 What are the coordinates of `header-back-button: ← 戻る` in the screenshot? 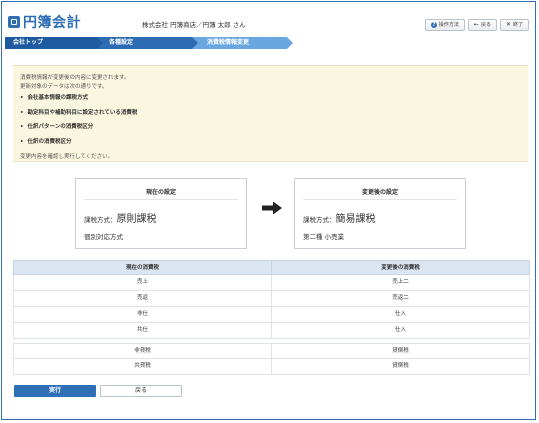 It's located at (482, 25).